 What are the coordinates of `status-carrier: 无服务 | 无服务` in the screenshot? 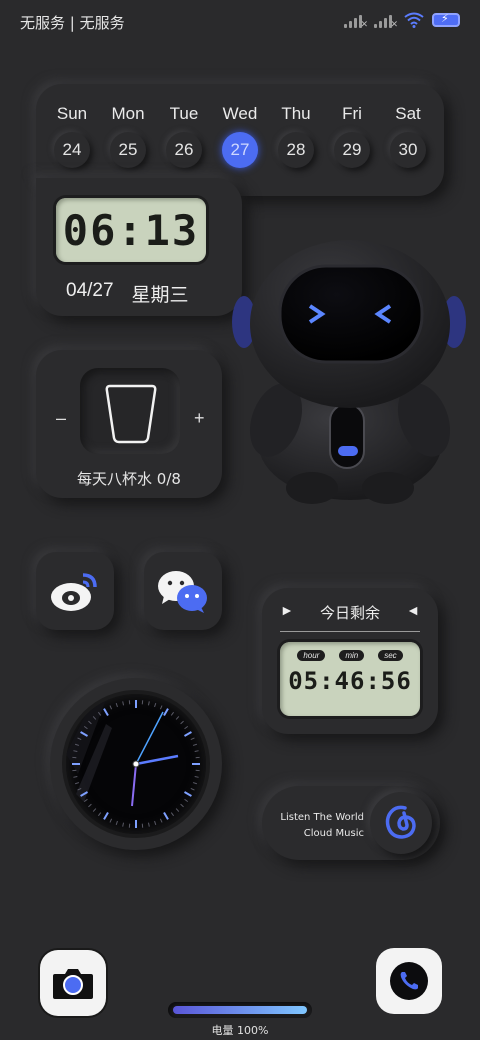 It's located at (72, 23).